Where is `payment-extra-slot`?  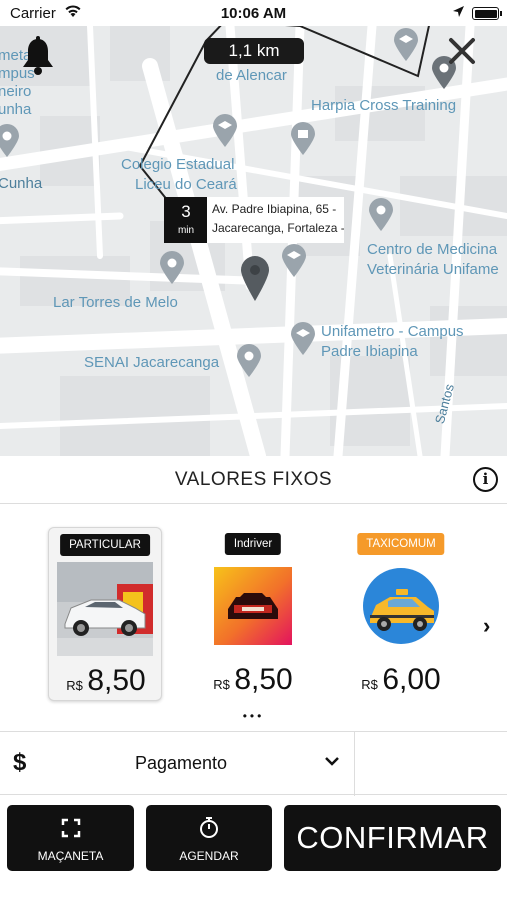
payment-extra-slot is located at coordinates (431, 764).